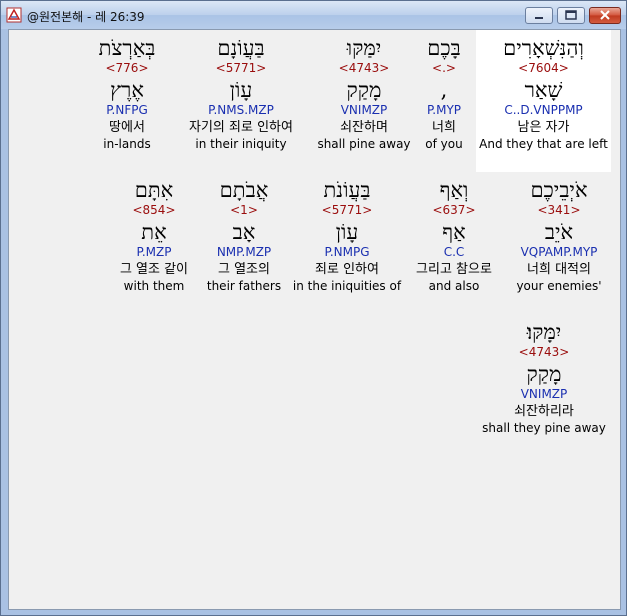  Describe the element at coordinates (347, 286) in the screenshot. I see `english-gloss: in the iniquities of` at that location.